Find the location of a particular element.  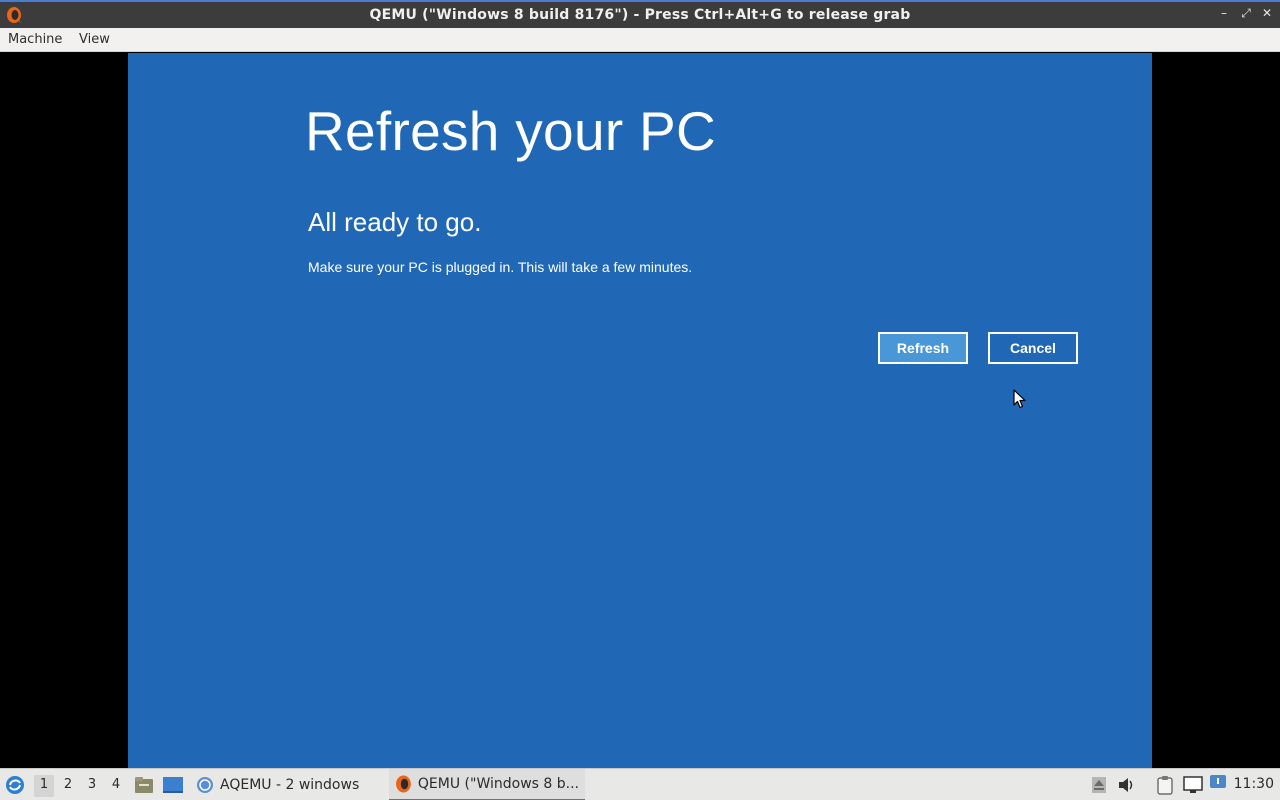

minimize-button: – is located at coordinates (1224, 13).